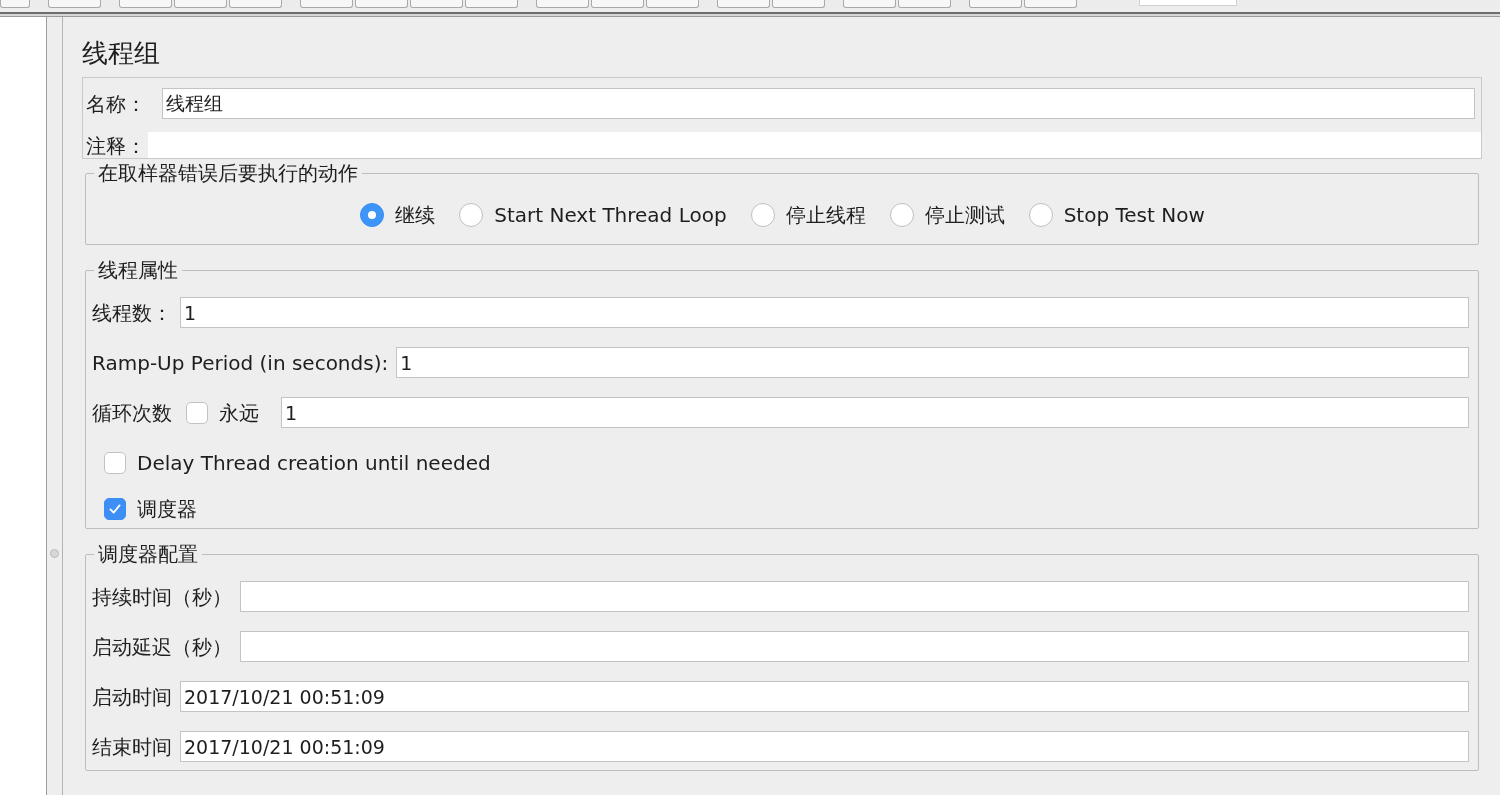 The image size is (1500, 795). What do you see at coordinates (148, 554) in the screenshot?
I see `group-title: 调度器配置` at bounding box center [148, 554].